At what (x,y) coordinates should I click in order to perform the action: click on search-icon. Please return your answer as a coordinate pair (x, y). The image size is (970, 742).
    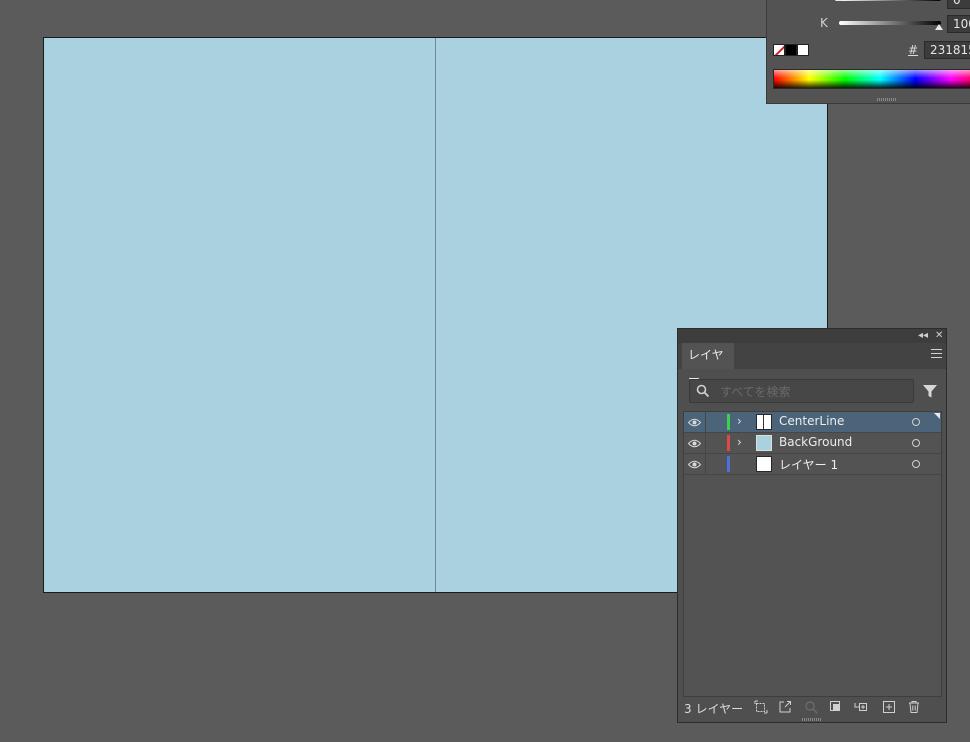
    Looking at the image, I should click on (703, 391).